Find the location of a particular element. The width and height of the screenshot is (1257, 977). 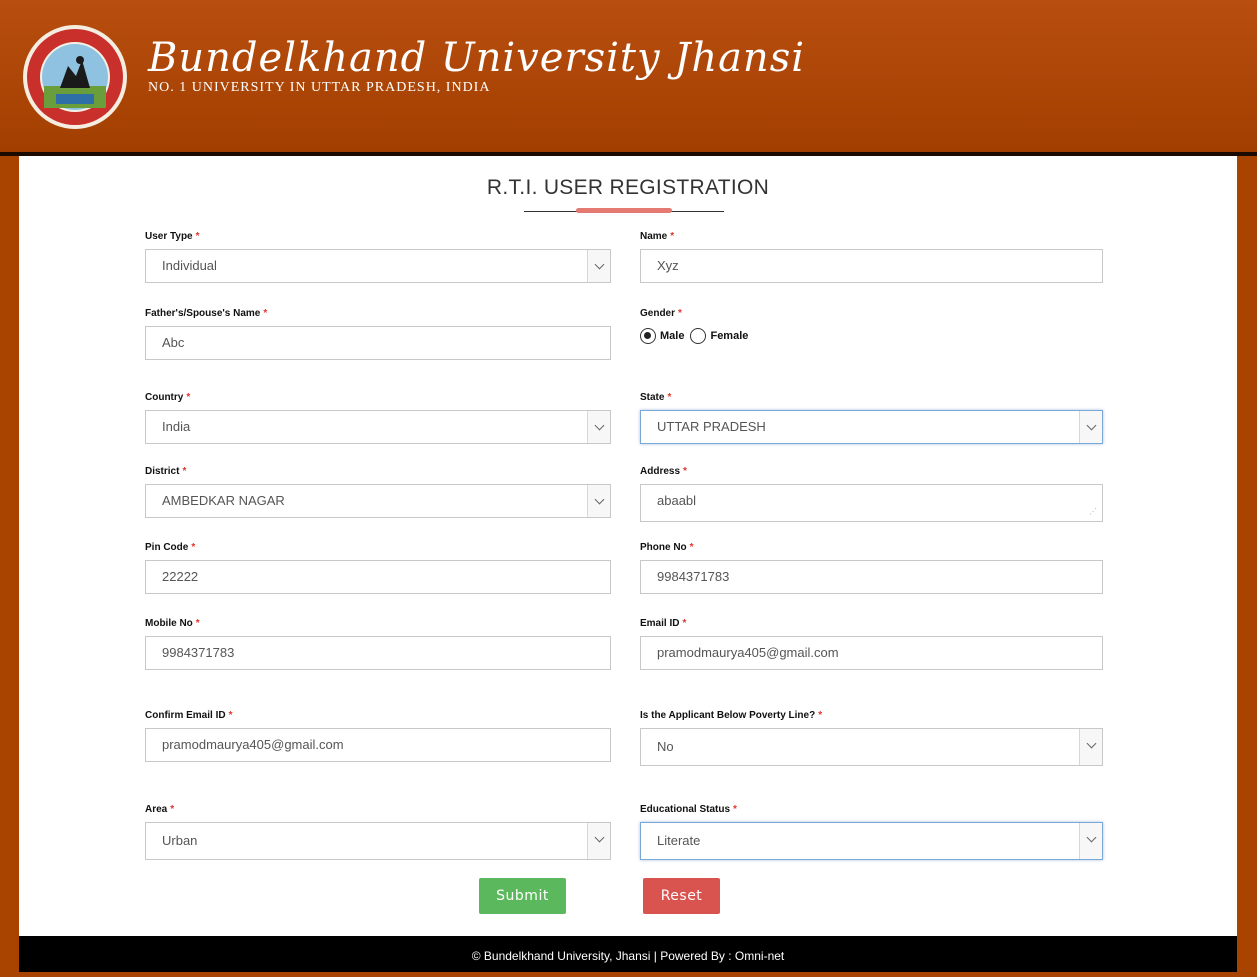

page-title: R.T.I. USER REGISTRATION is located at coordinates (628, 187).